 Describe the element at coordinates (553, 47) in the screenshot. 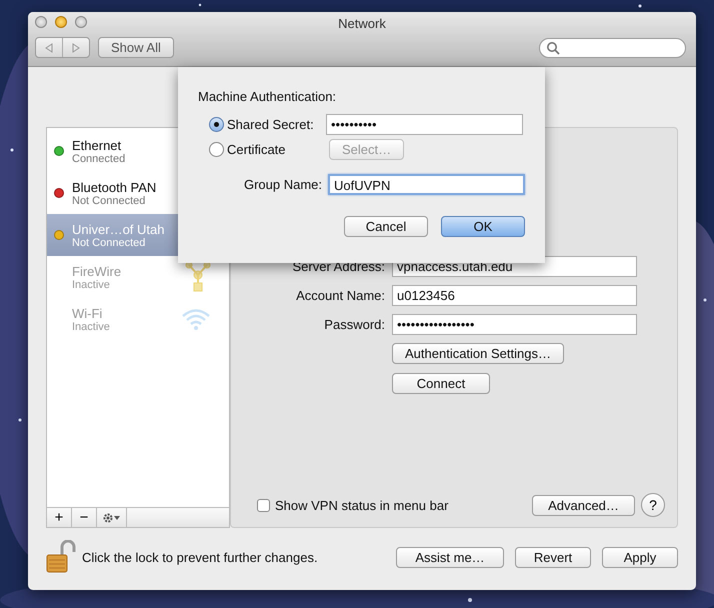

I see `search-icon` at that location.